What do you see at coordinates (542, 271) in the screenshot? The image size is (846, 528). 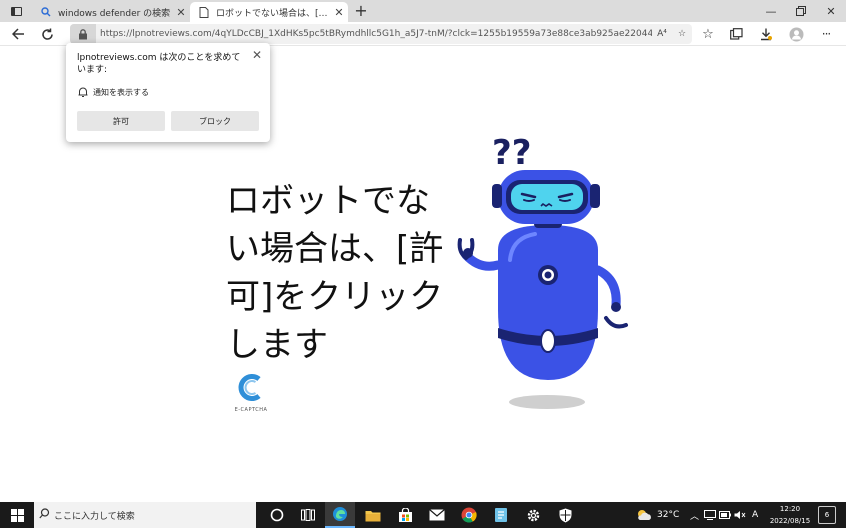 I see `robot-illustration: ??` at bounding box center [542, 271].